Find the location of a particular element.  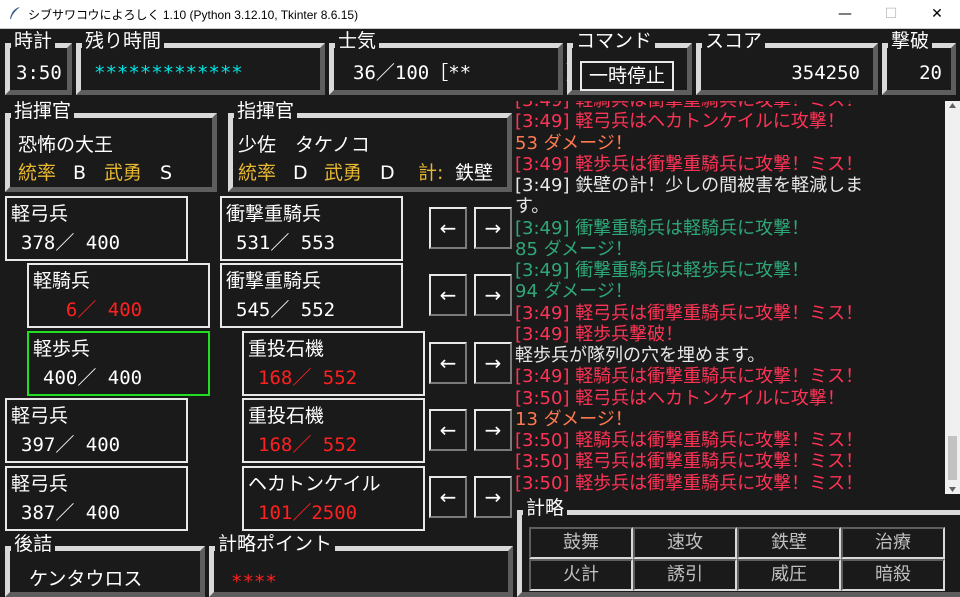

reserve-panel: 後詰 ケンタウロス is located at coordinates (105, 564).